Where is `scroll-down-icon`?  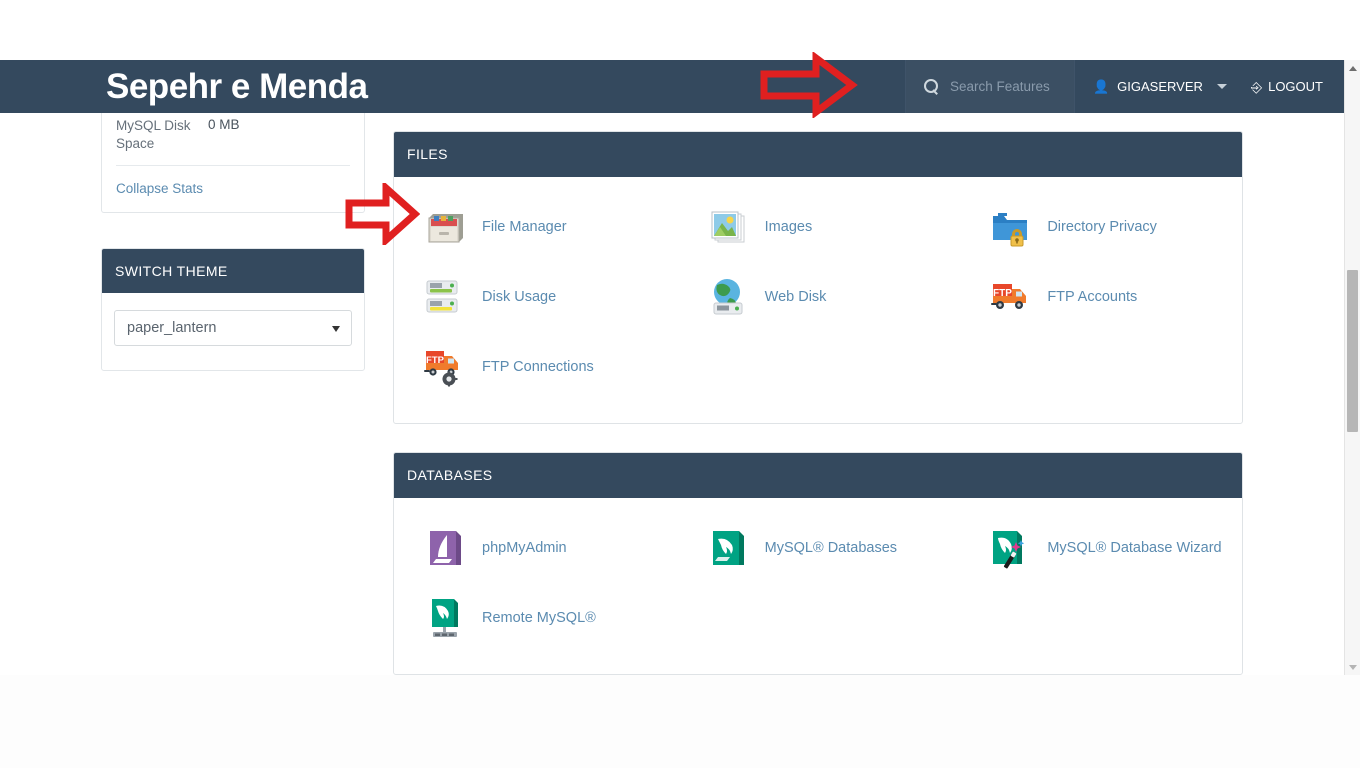 scroll-down-icon is located at coordinates (1352, 667).